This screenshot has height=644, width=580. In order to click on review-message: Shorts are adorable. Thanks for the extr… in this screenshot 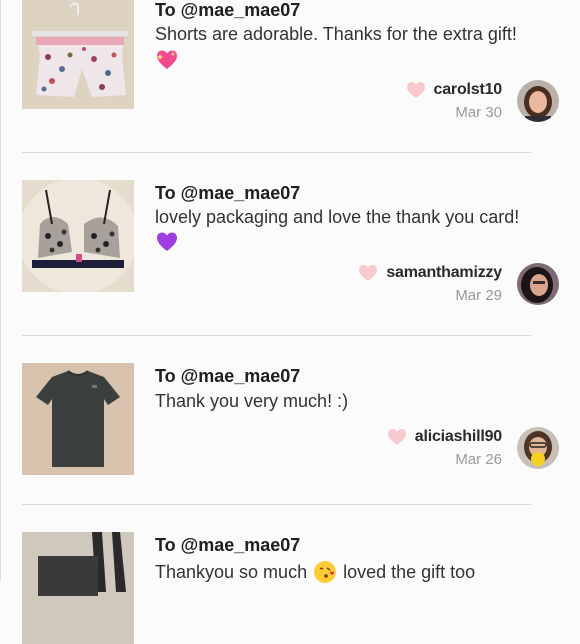, I will do `click(336, 34)`.